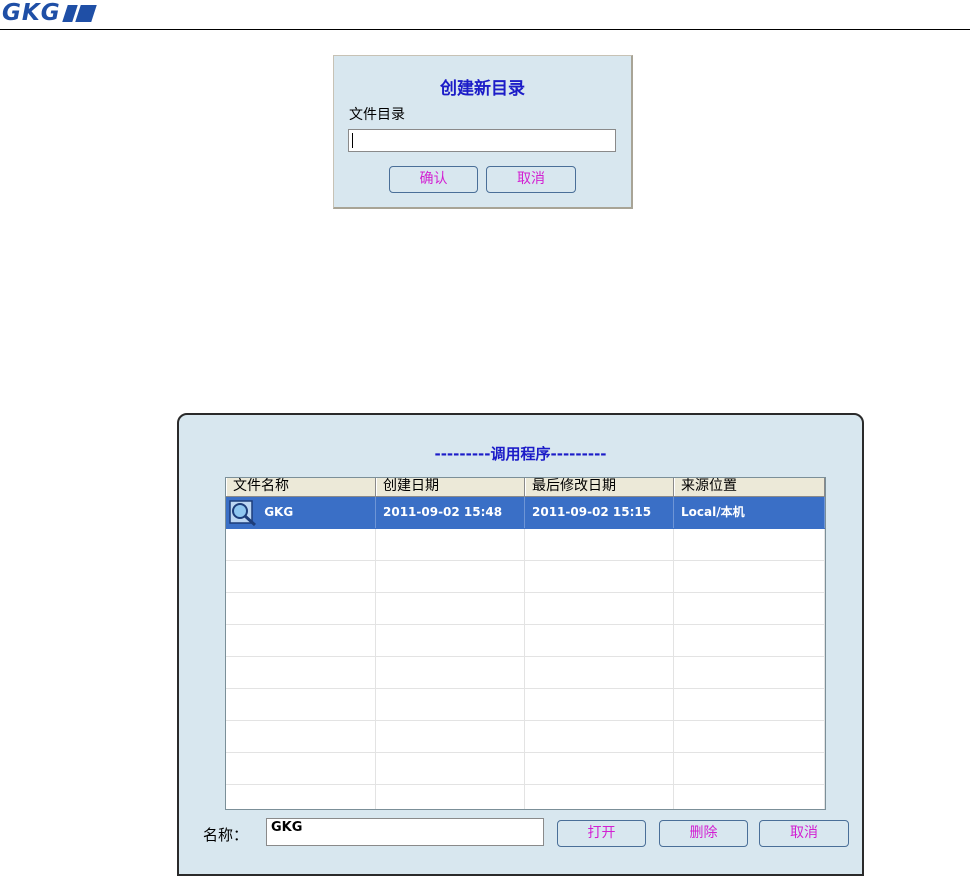  Describe the element at coordinates (749, 487) in the screenshot. I see `column-header-source: 来源位置` at that location.